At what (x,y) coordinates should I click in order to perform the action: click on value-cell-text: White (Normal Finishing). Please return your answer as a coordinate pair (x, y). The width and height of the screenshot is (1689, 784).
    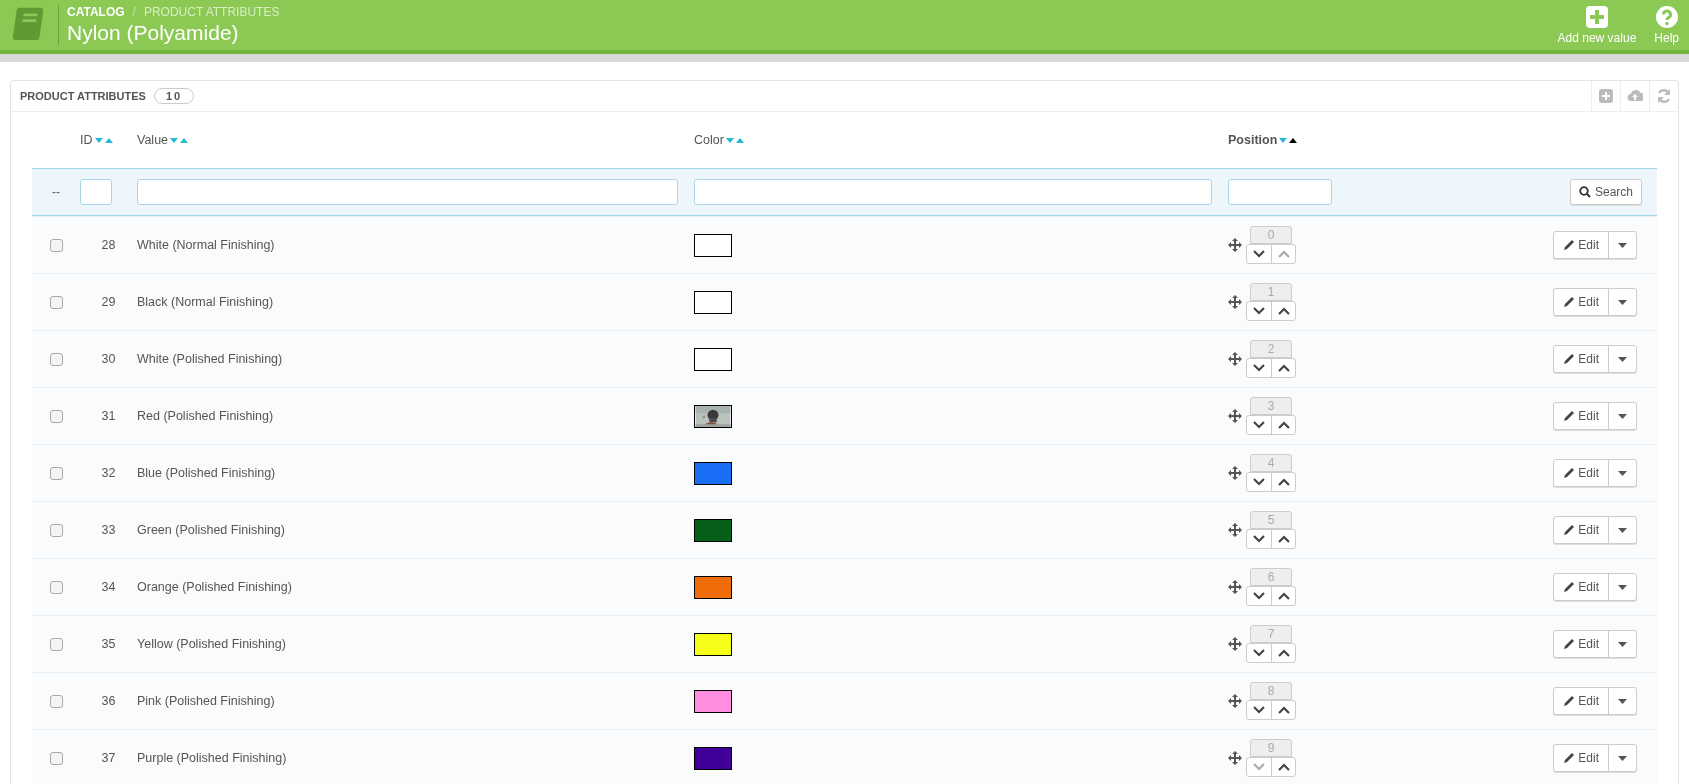
    Looking at the image, I should click on (206, 245).